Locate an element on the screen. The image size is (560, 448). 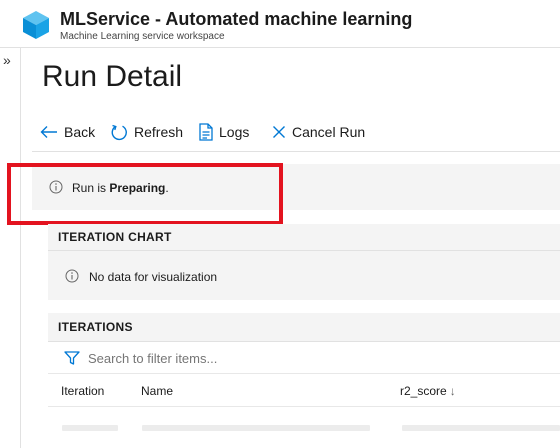
column-header-iteration: Iteration is located at coordinates (82, 391).